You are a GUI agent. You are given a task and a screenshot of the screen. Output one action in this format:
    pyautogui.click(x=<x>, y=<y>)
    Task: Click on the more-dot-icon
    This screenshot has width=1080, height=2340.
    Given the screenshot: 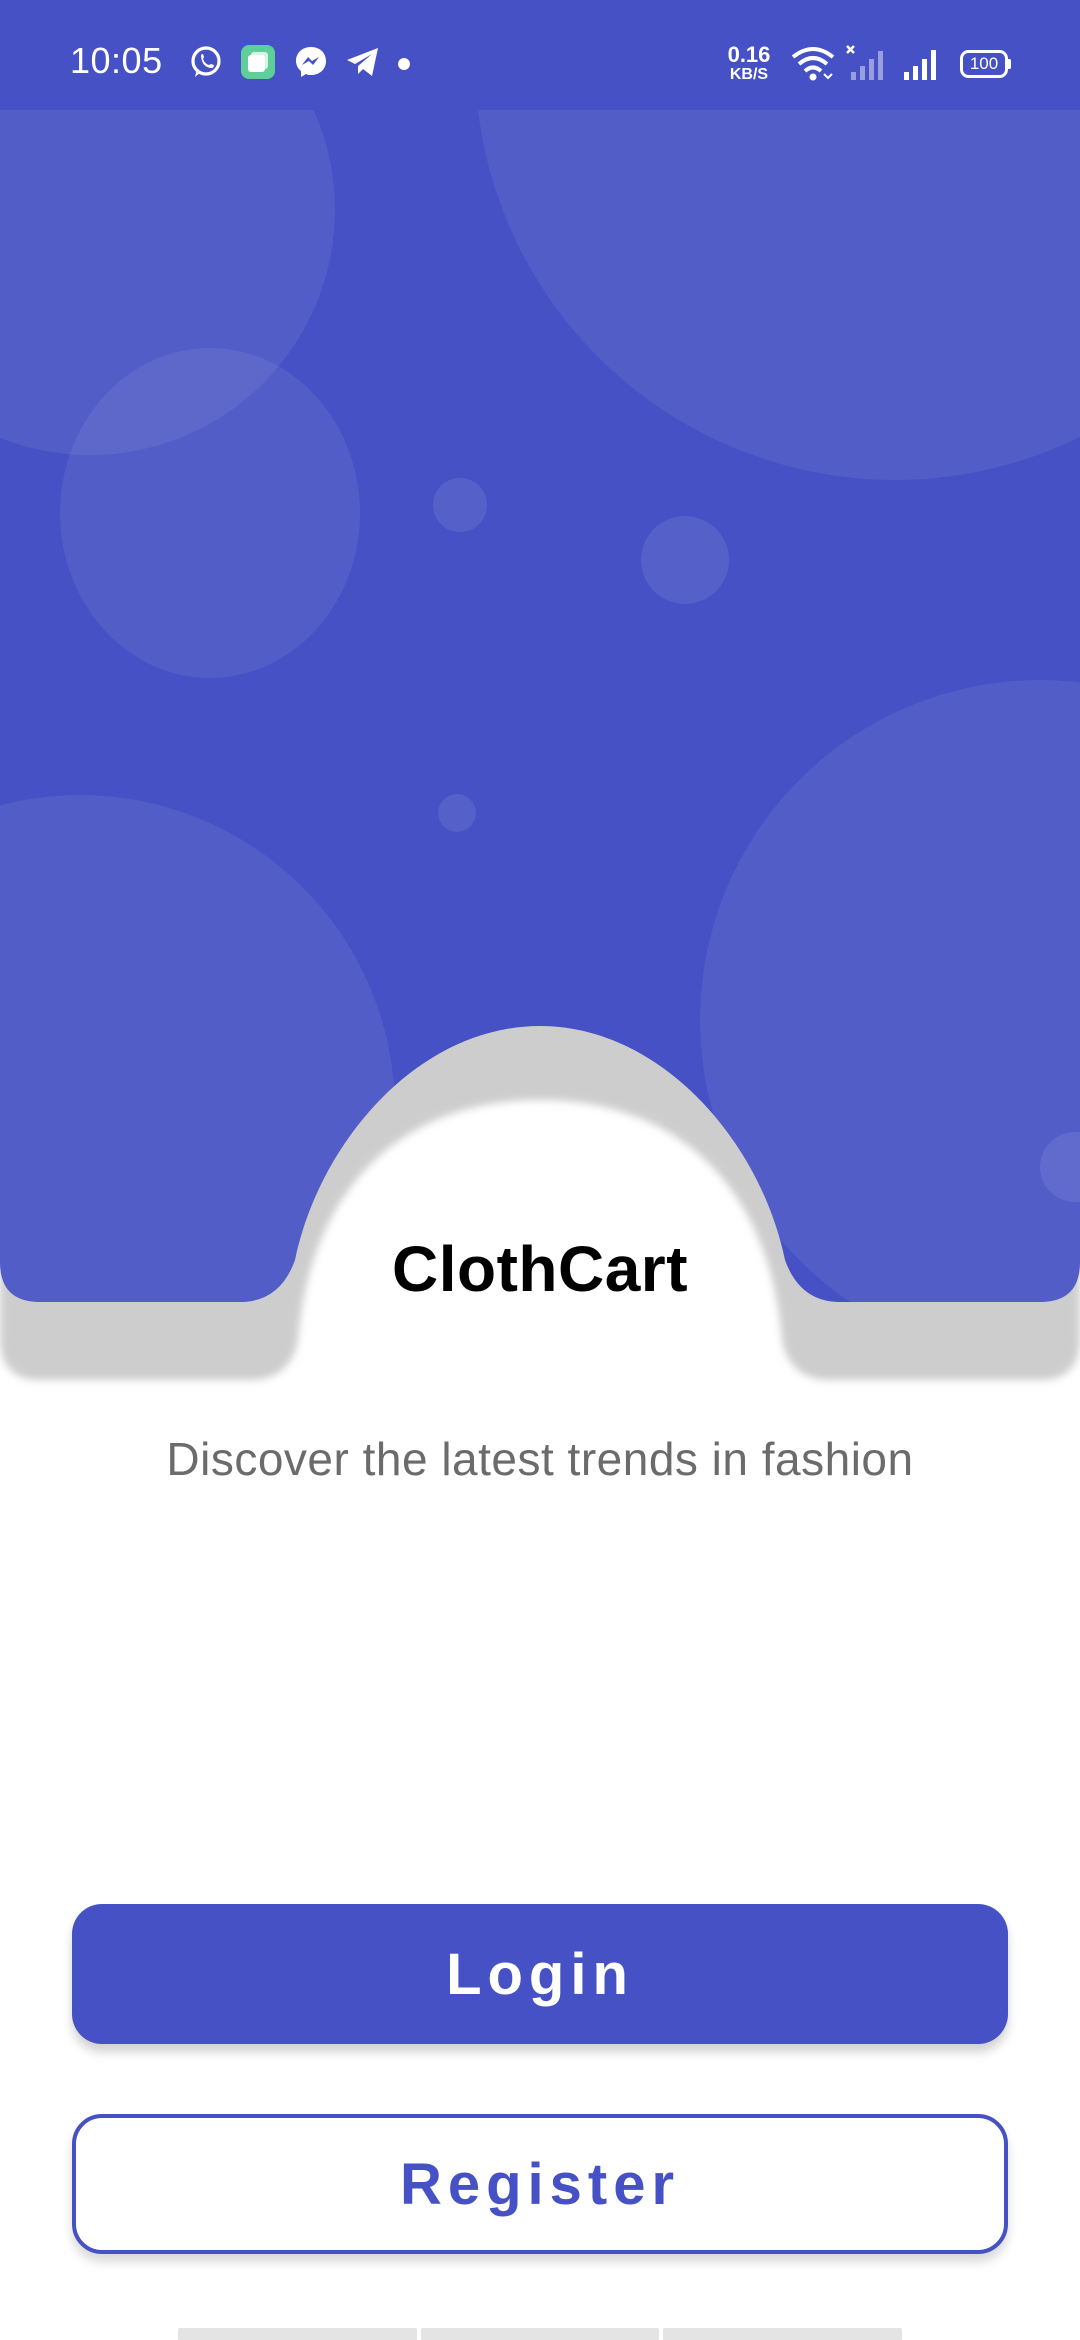 What is the action you would take?
    pyautogui.click(x=404, y=64)
    